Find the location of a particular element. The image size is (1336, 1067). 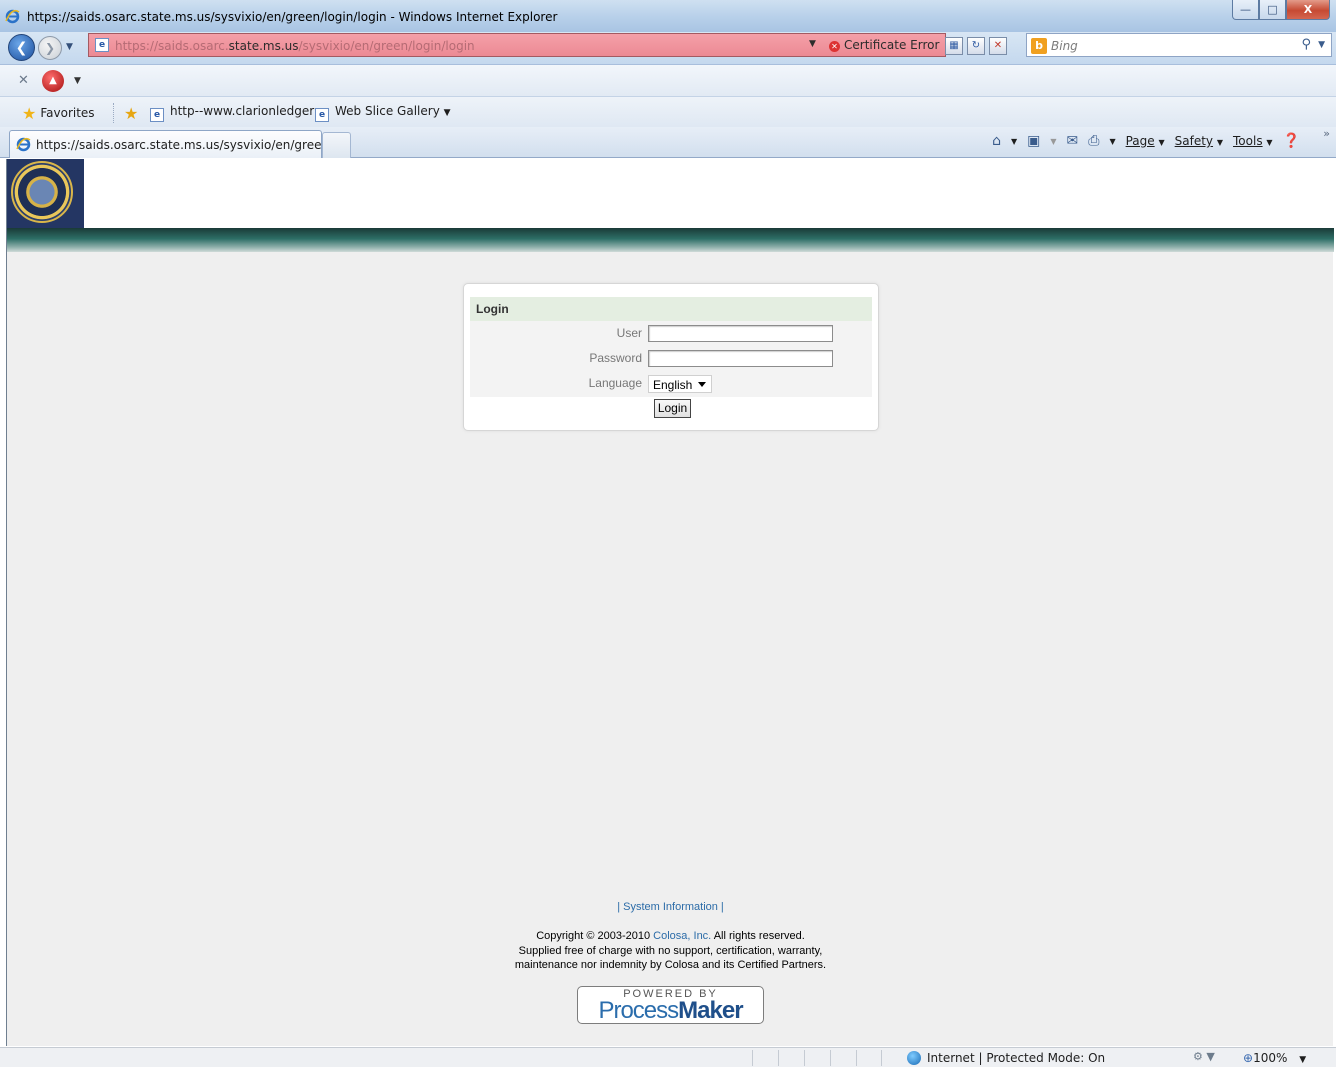

search-options-dropdown-icon: ▼ is located at coordinates (1321, 45).